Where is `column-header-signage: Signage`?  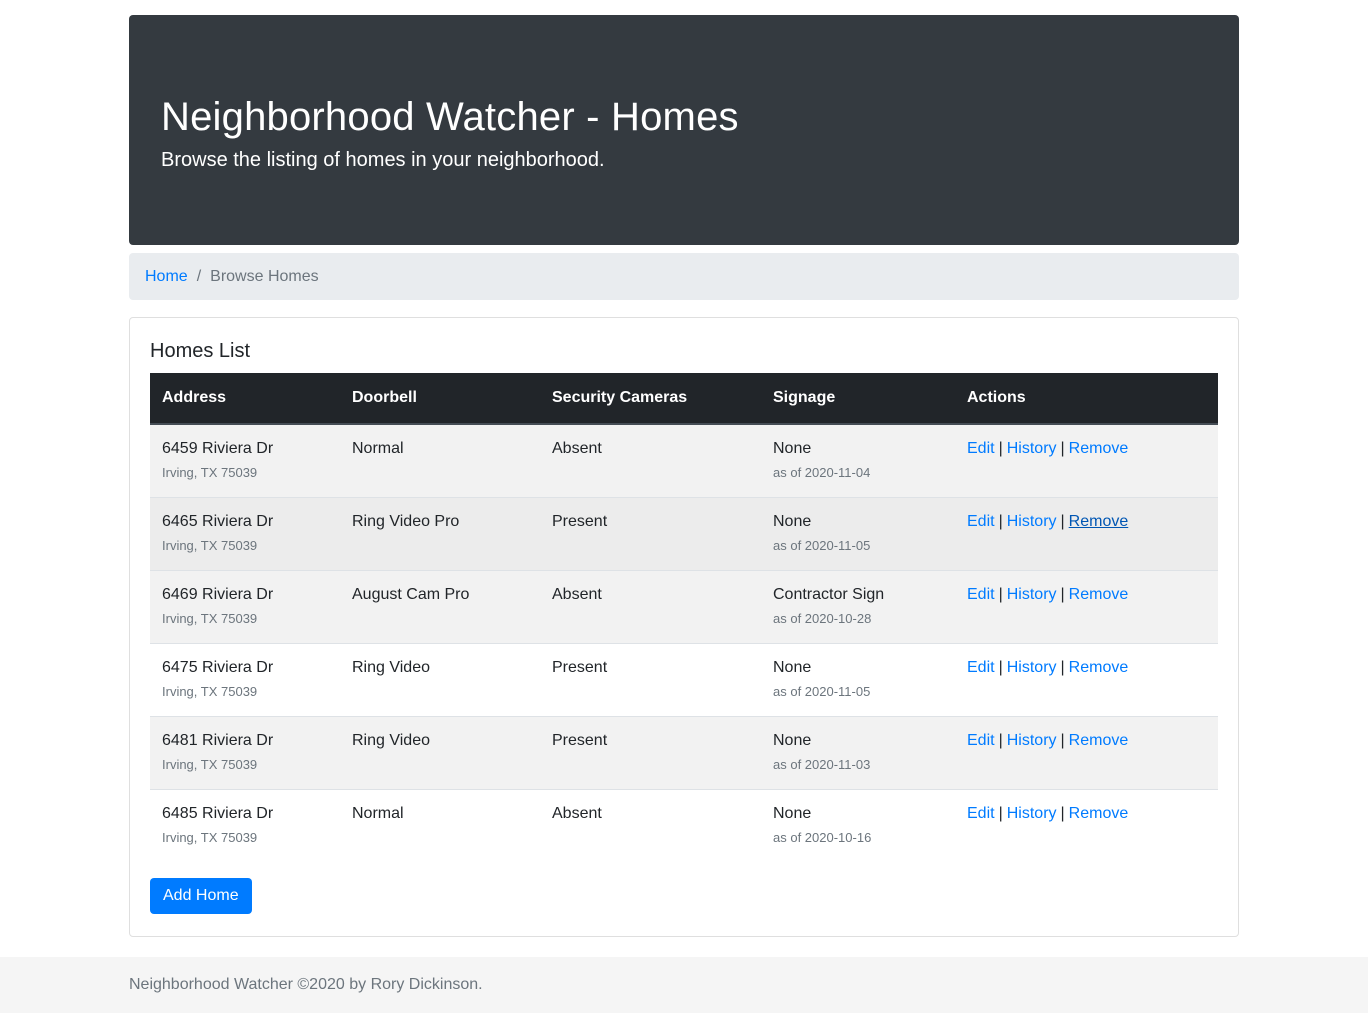
column-header-signage: Signage is located at coordinates (858, 399).